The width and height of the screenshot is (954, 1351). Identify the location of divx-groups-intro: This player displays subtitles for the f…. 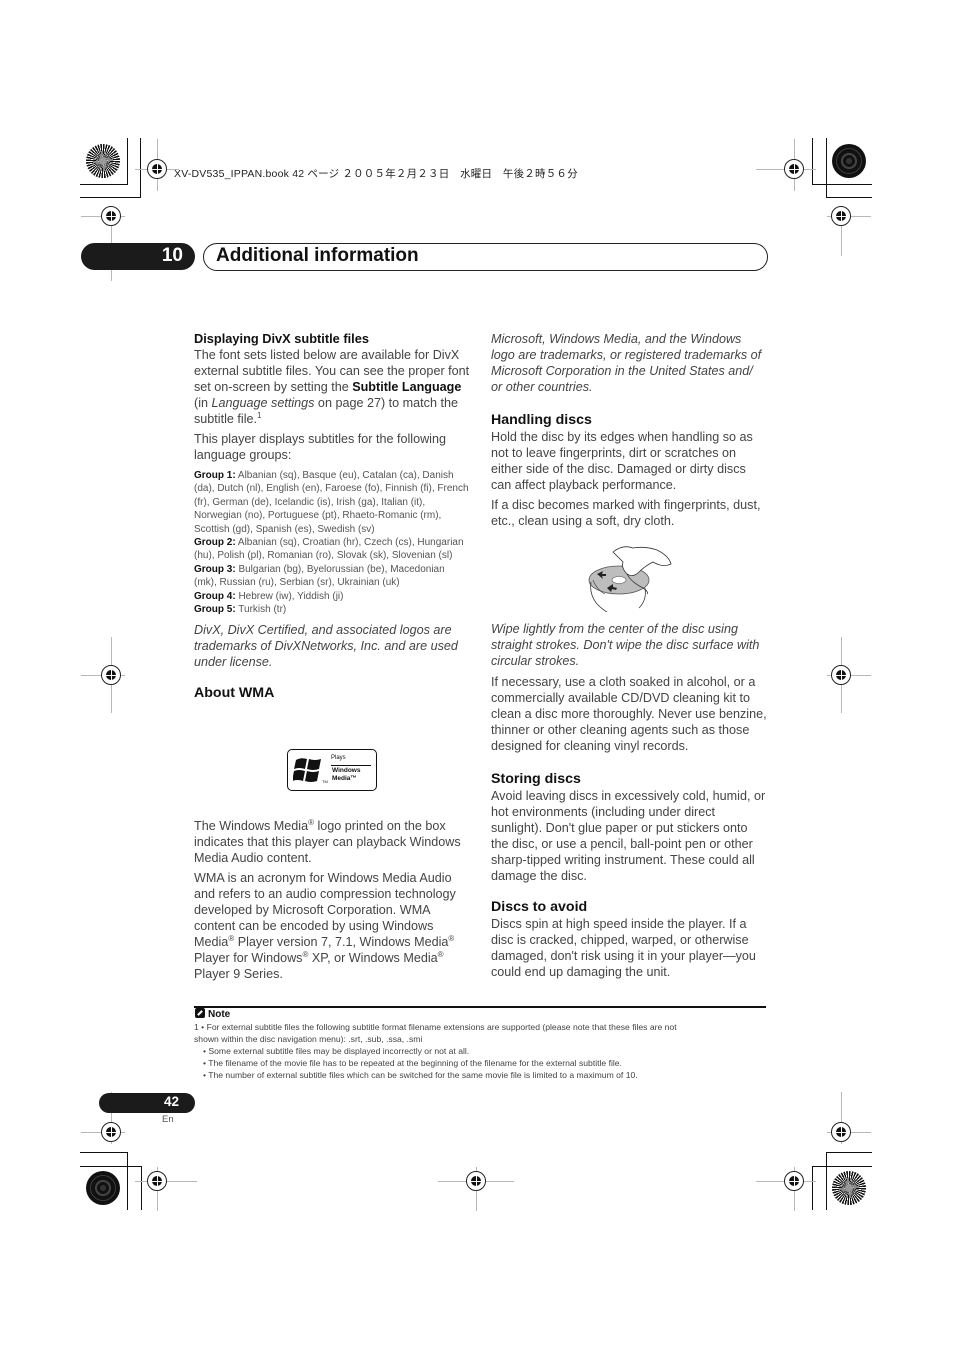
(320, 447).